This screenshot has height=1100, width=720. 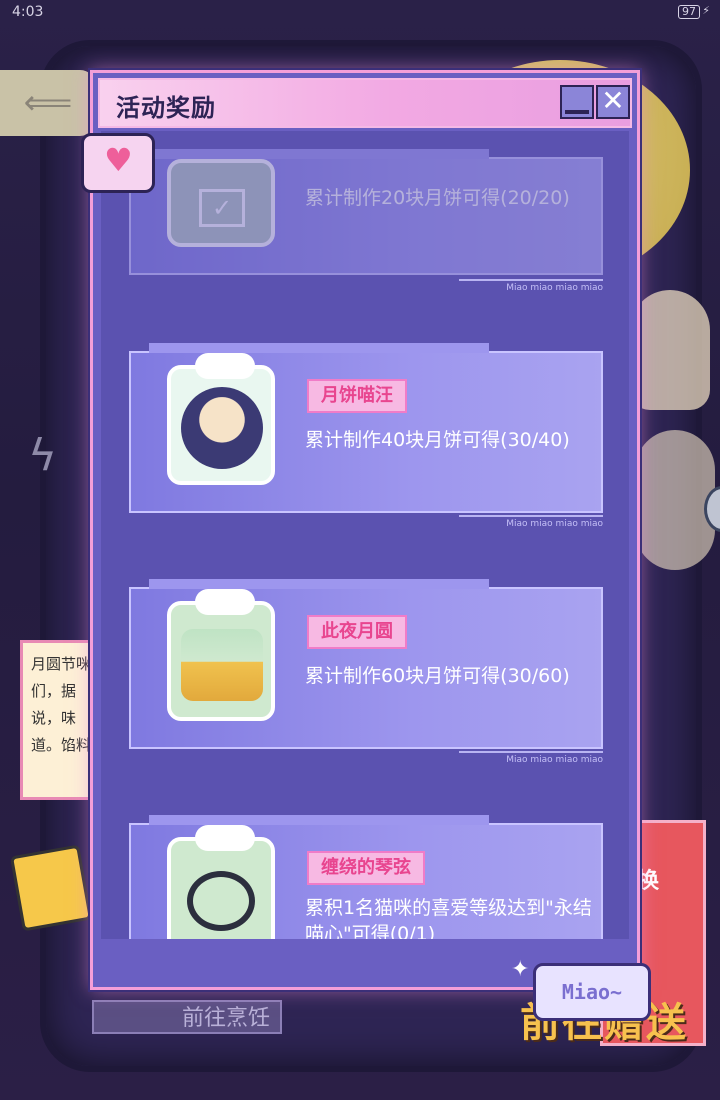 I want to click on cook-button: 前往烹饪, so click(x=187, y=1017).